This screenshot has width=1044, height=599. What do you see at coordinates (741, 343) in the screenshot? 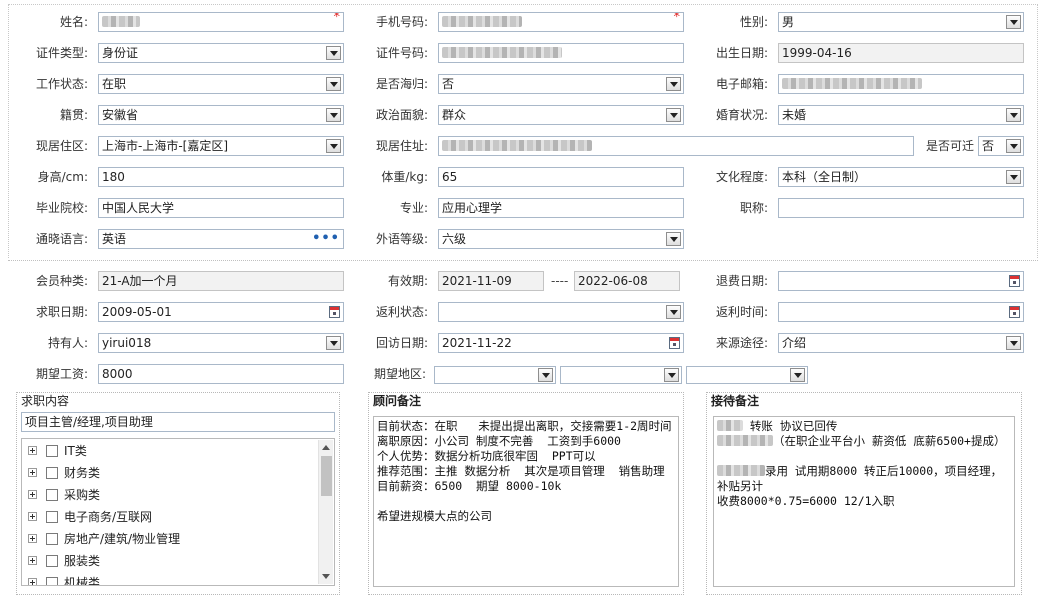
I see `source-label: 来源途径:` at bounding box center [741, 343].